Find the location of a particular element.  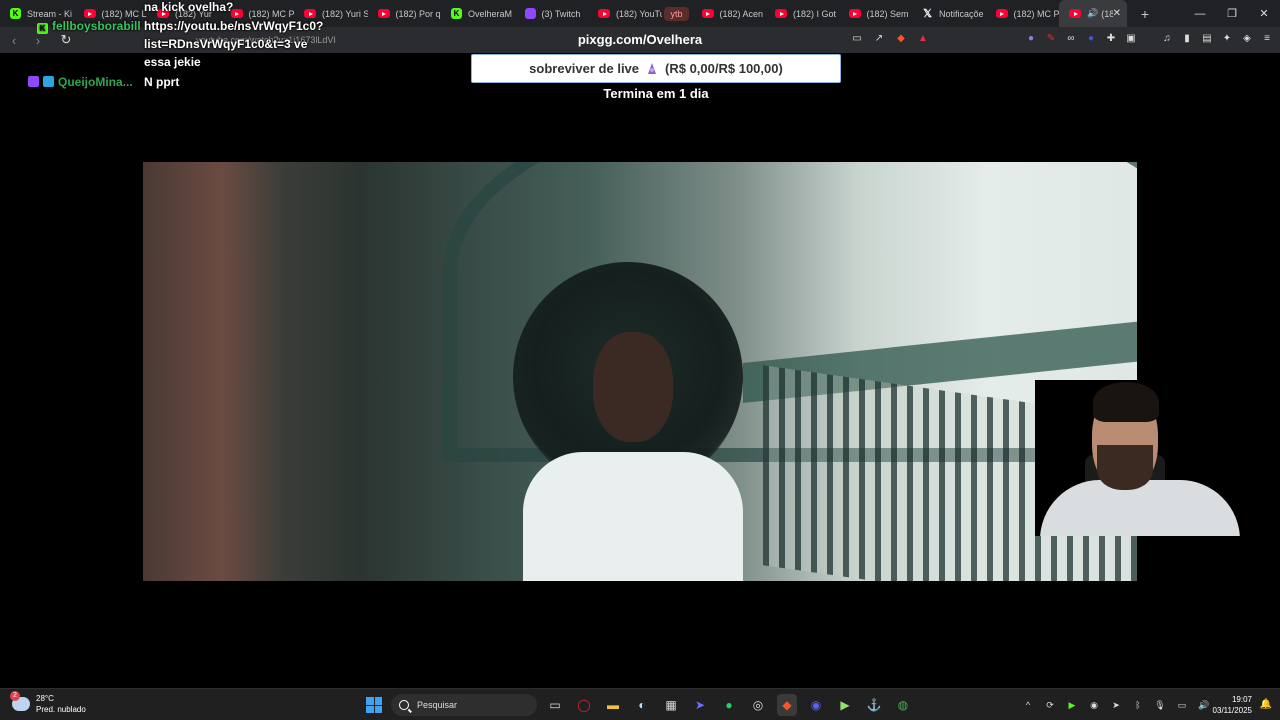

obs-icon: ◎ is located at coordinates (758, 705).